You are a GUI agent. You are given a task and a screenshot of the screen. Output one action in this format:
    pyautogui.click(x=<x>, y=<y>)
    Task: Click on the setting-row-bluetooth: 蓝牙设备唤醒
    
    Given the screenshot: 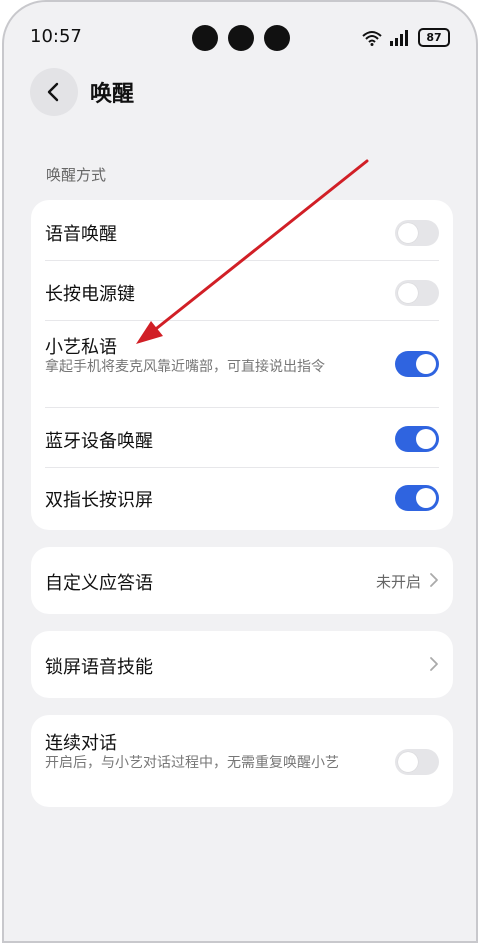 What is the action you would take?
    pyautogui.click(x=242, y=438)
    